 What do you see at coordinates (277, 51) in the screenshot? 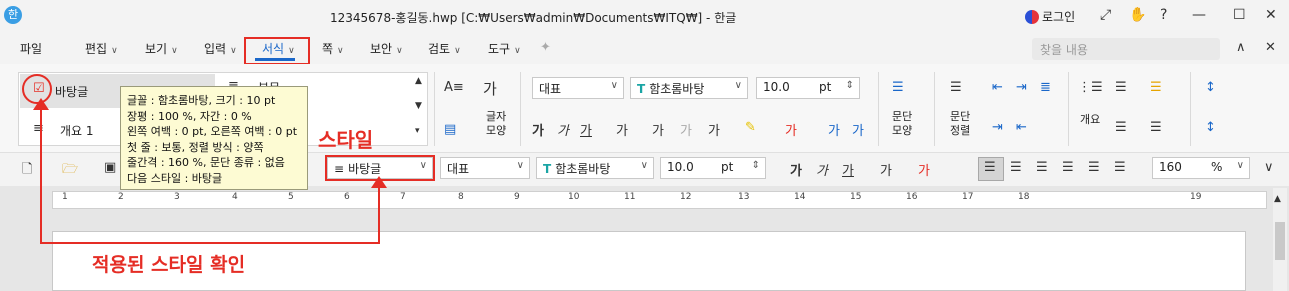
I see `format-menu-highlight` at bounding box center [277, 51].